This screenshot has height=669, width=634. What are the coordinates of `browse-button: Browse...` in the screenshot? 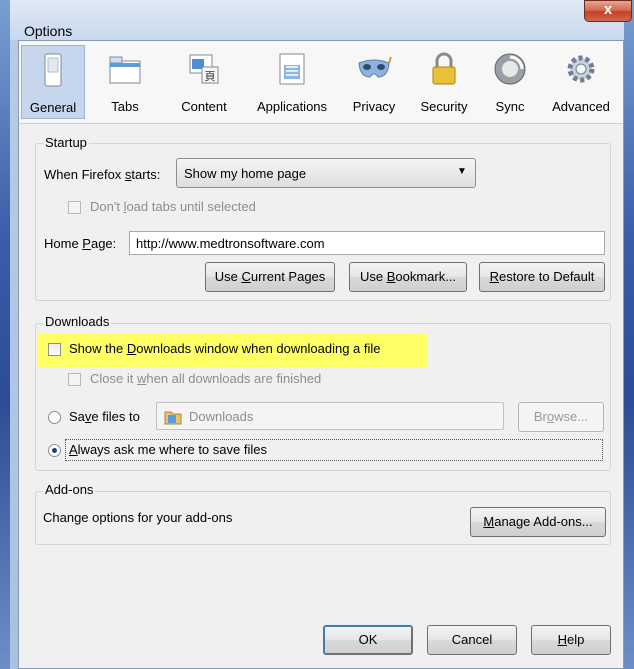 It's located at (561, 417).